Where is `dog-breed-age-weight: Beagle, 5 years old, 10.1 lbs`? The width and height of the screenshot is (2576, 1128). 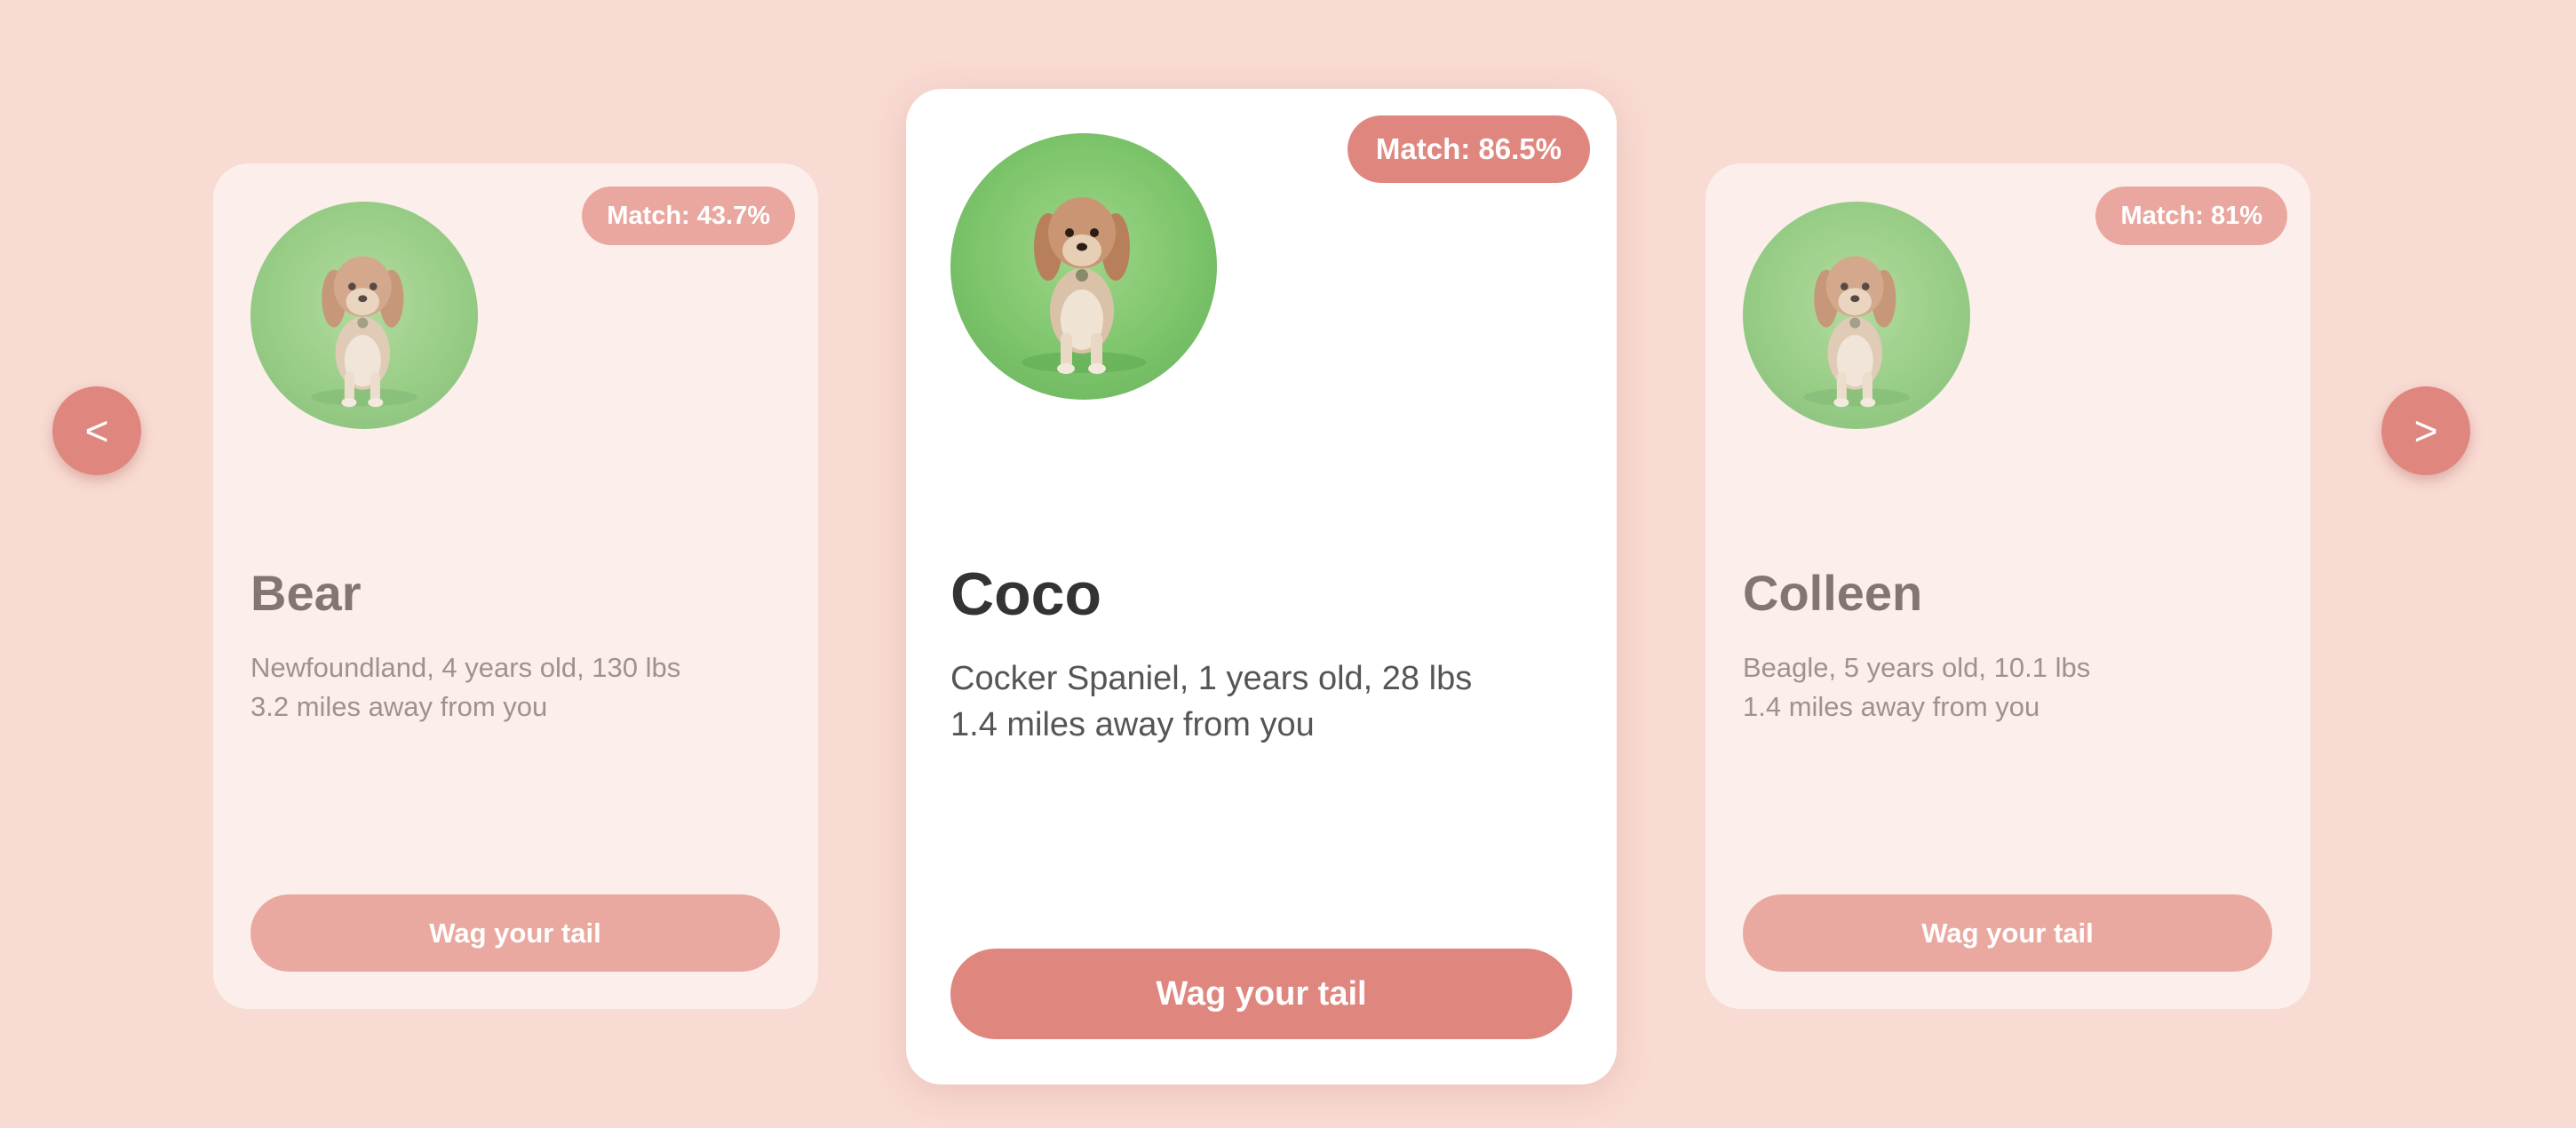
dog-breed-age-weight: Beagle, 5 years old, 10.1 lbs is located at coordinates (1917, 667).